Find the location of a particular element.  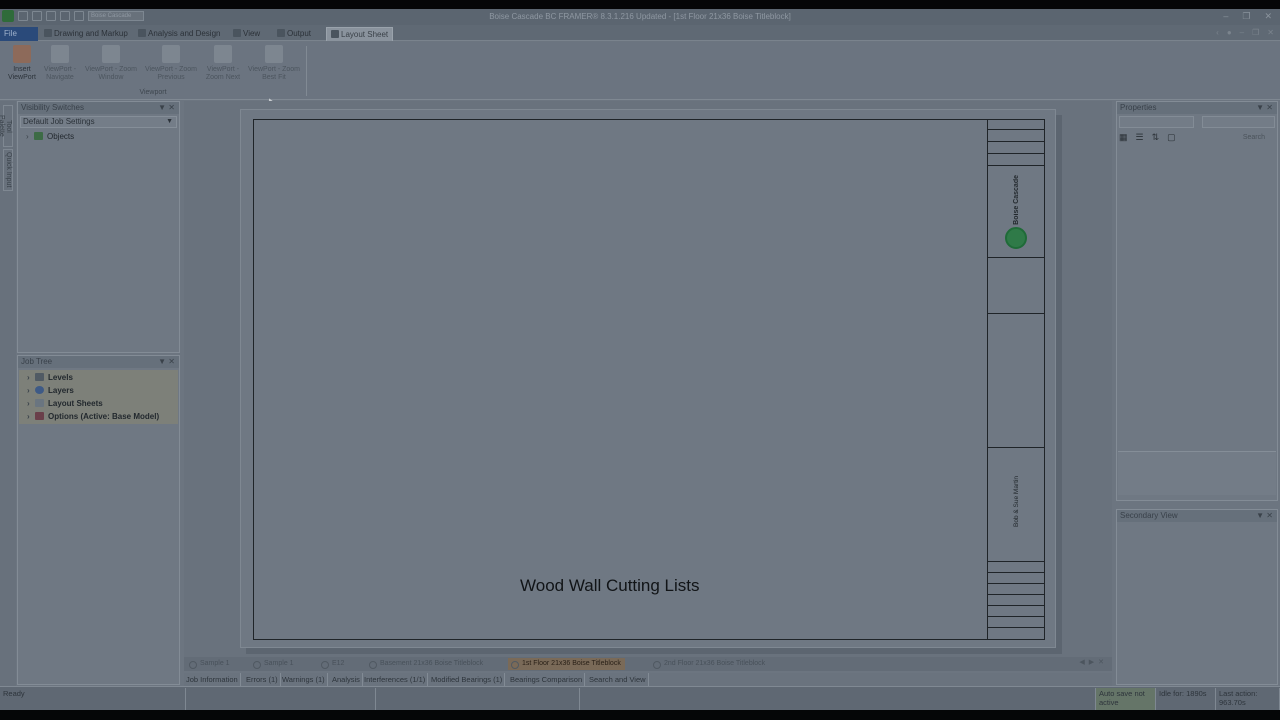

ribbon-right-controls: ‹ ● – ❐ ✕ is located at coordinates (1245, 32).